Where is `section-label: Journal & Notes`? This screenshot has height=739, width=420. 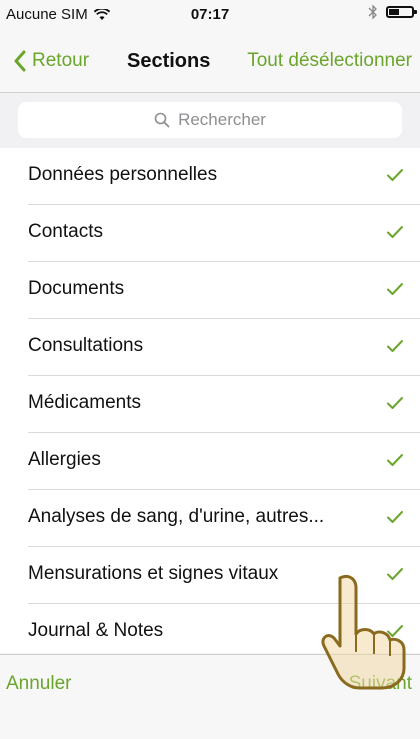
section-label: Journal & Notes is located at coordinates (96, 630).